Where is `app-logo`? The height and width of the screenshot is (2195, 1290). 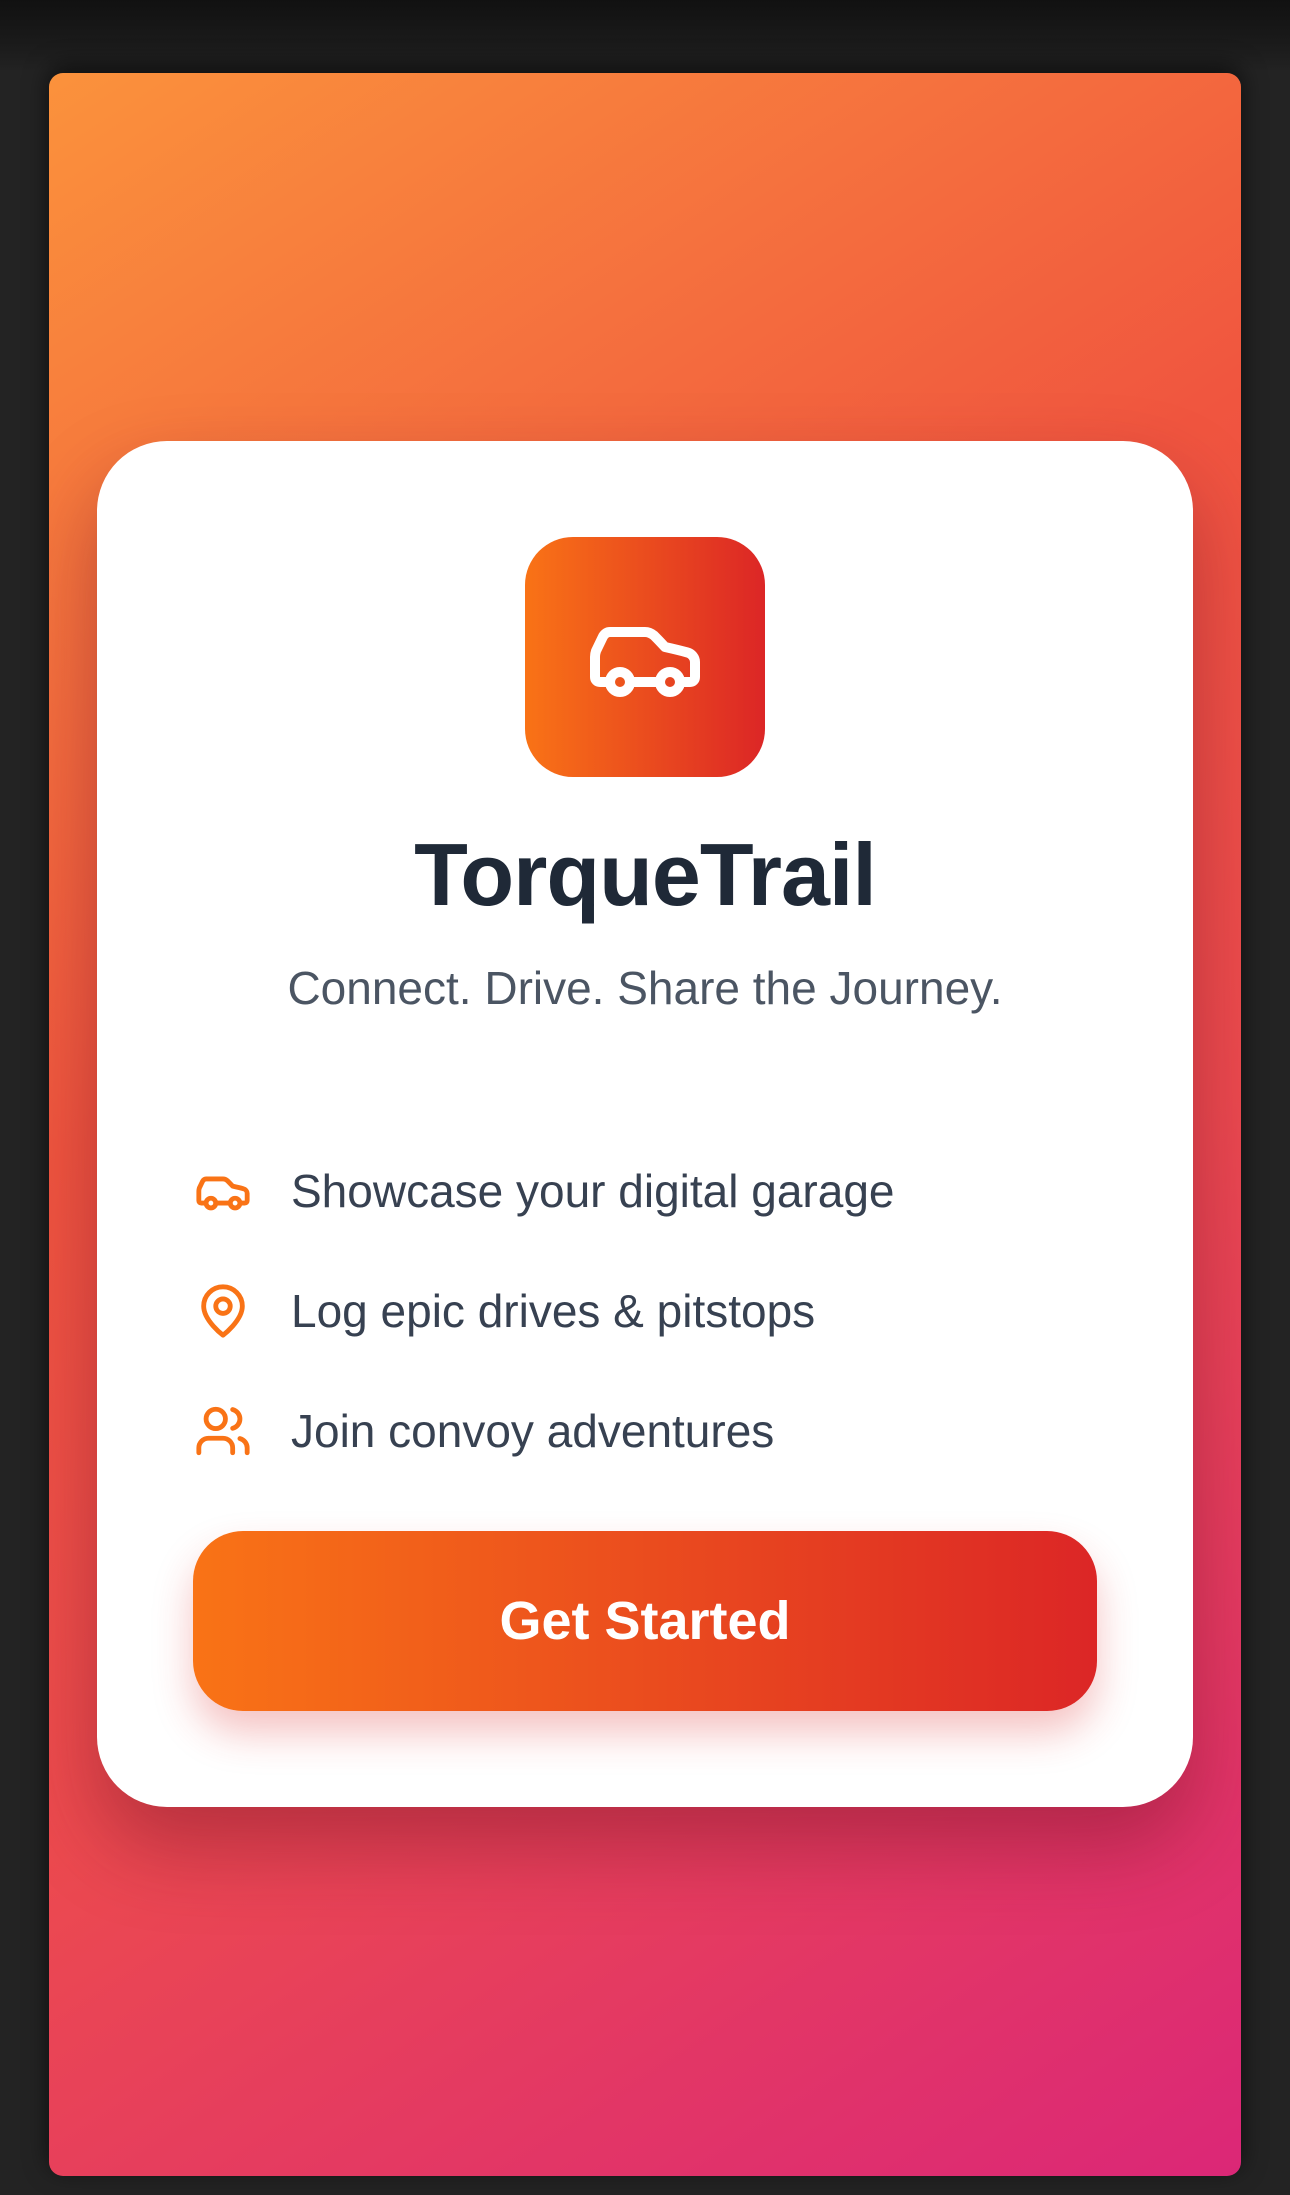 app-logo is located at coordinates (645, 657).